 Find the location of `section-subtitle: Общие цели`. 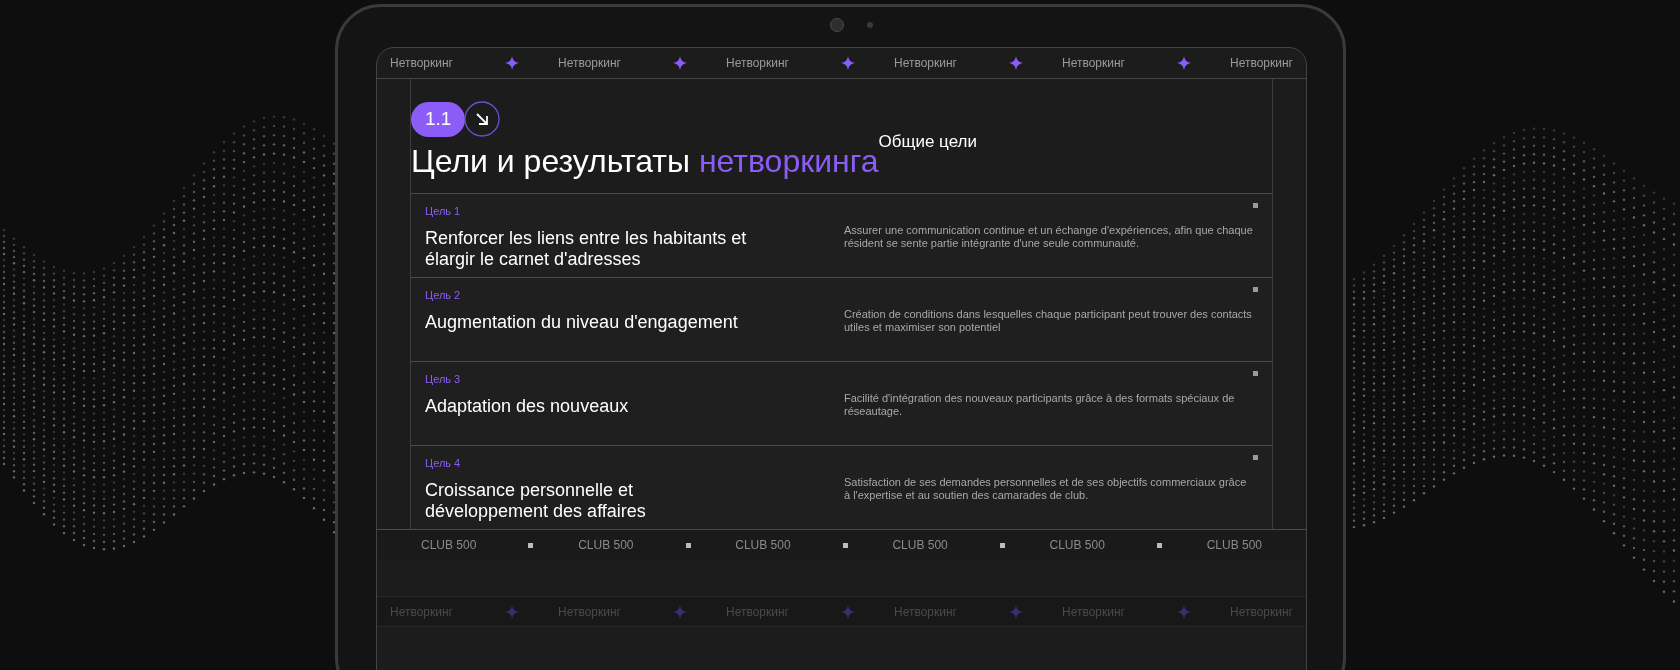

section-subtitle: Общие цели is located at coordinates (927, 142).